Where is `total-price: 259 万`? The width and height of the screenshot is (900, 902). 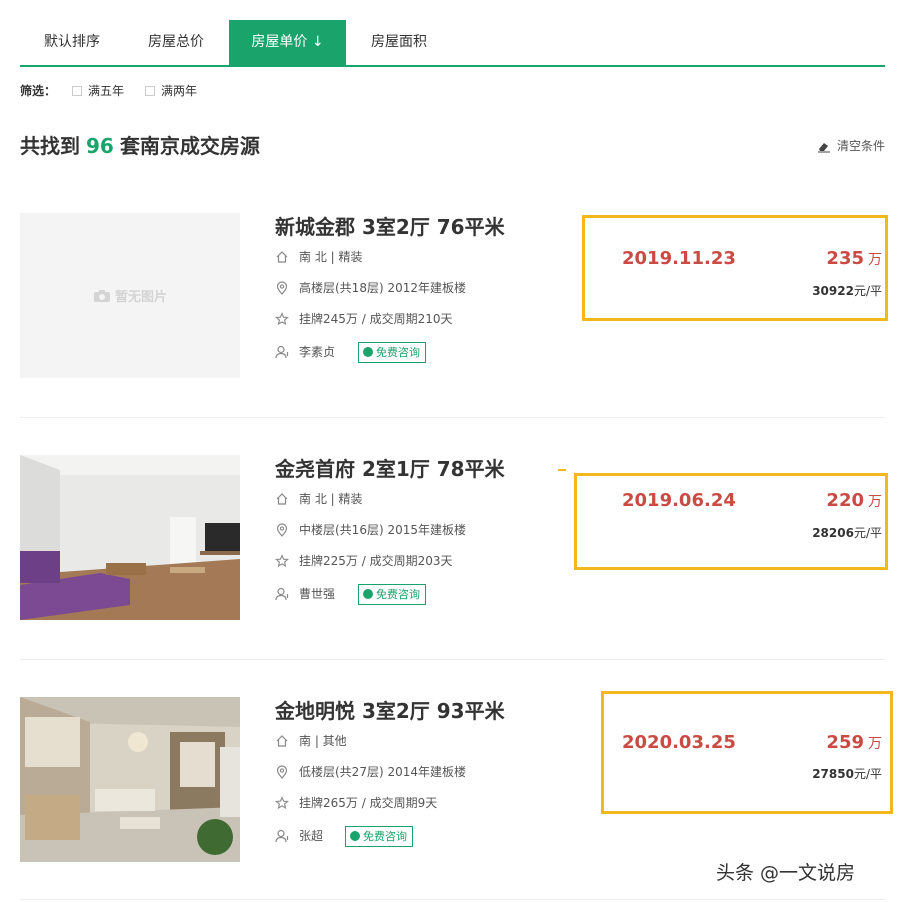
total-price: 259 万 is located at coordinates (854, 742).